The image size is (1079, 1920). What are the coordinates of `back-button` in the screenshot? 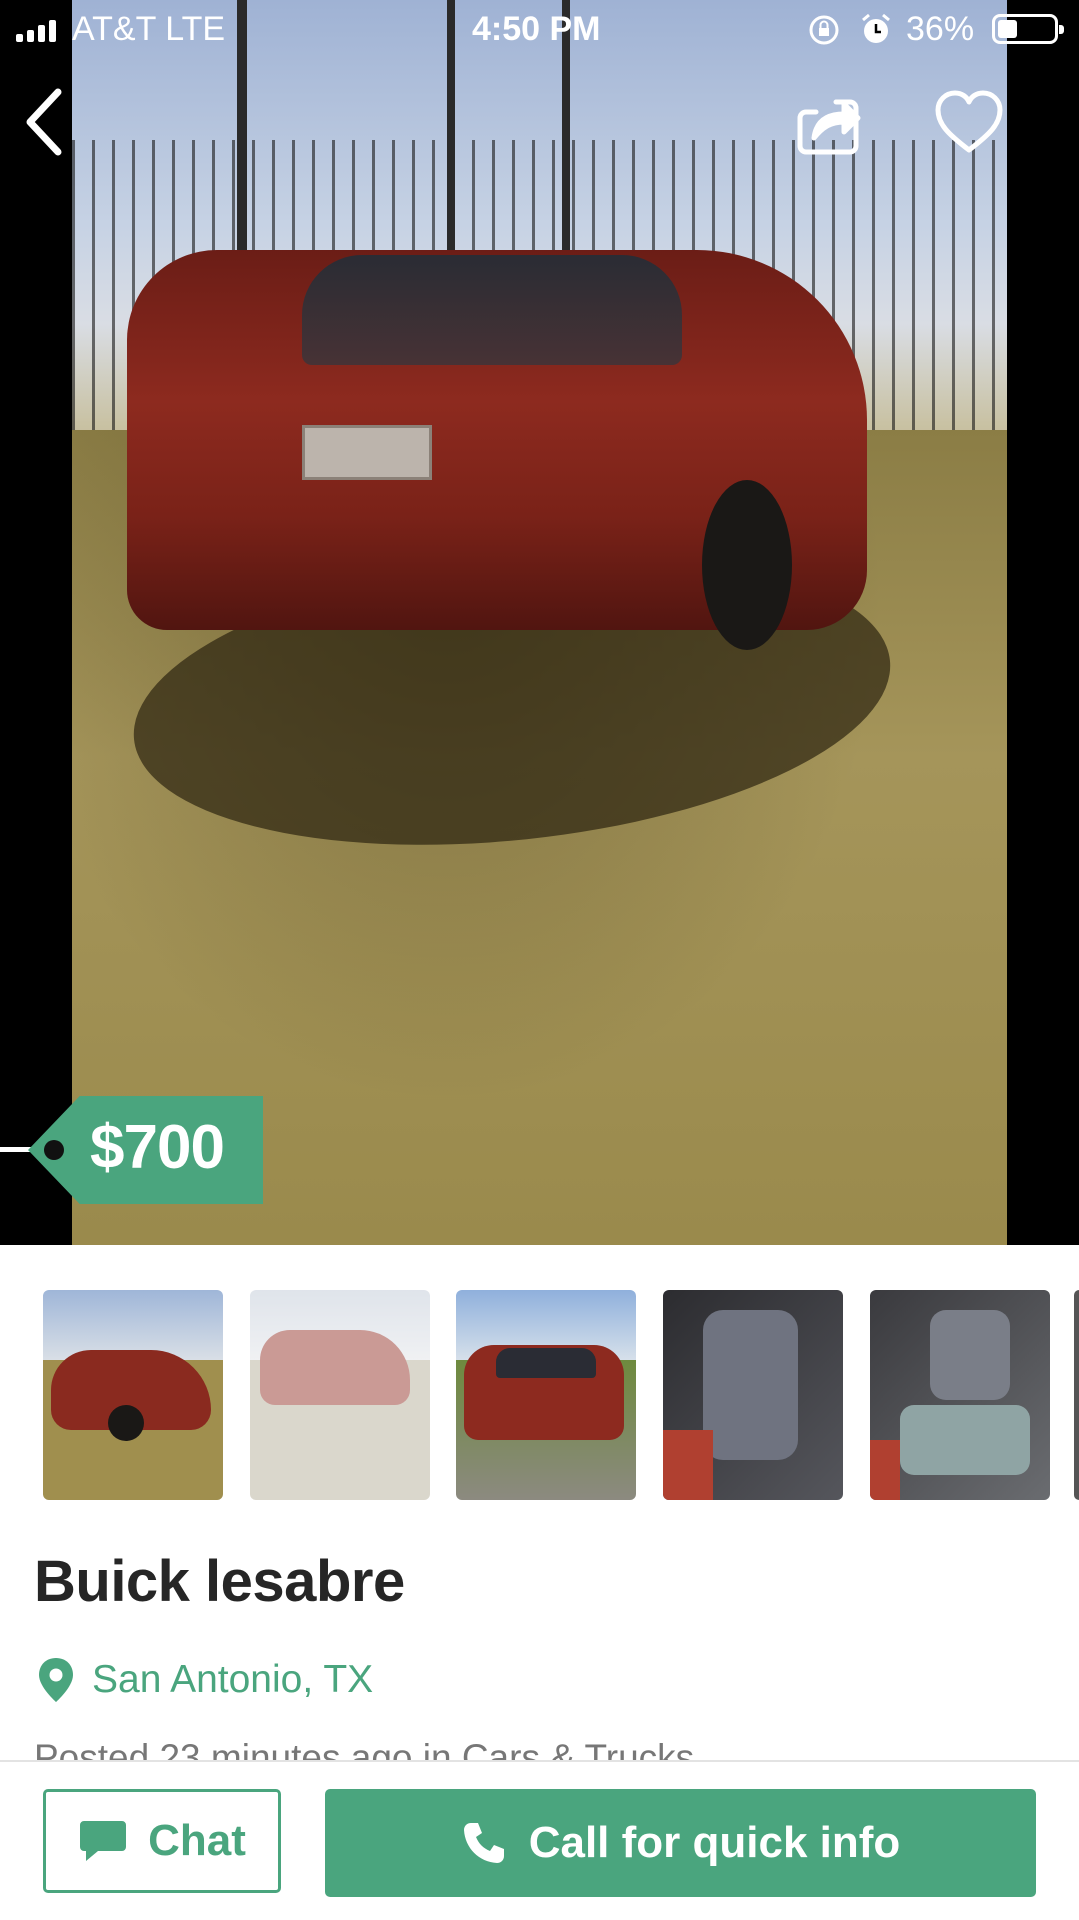 It's located at (46, 122).